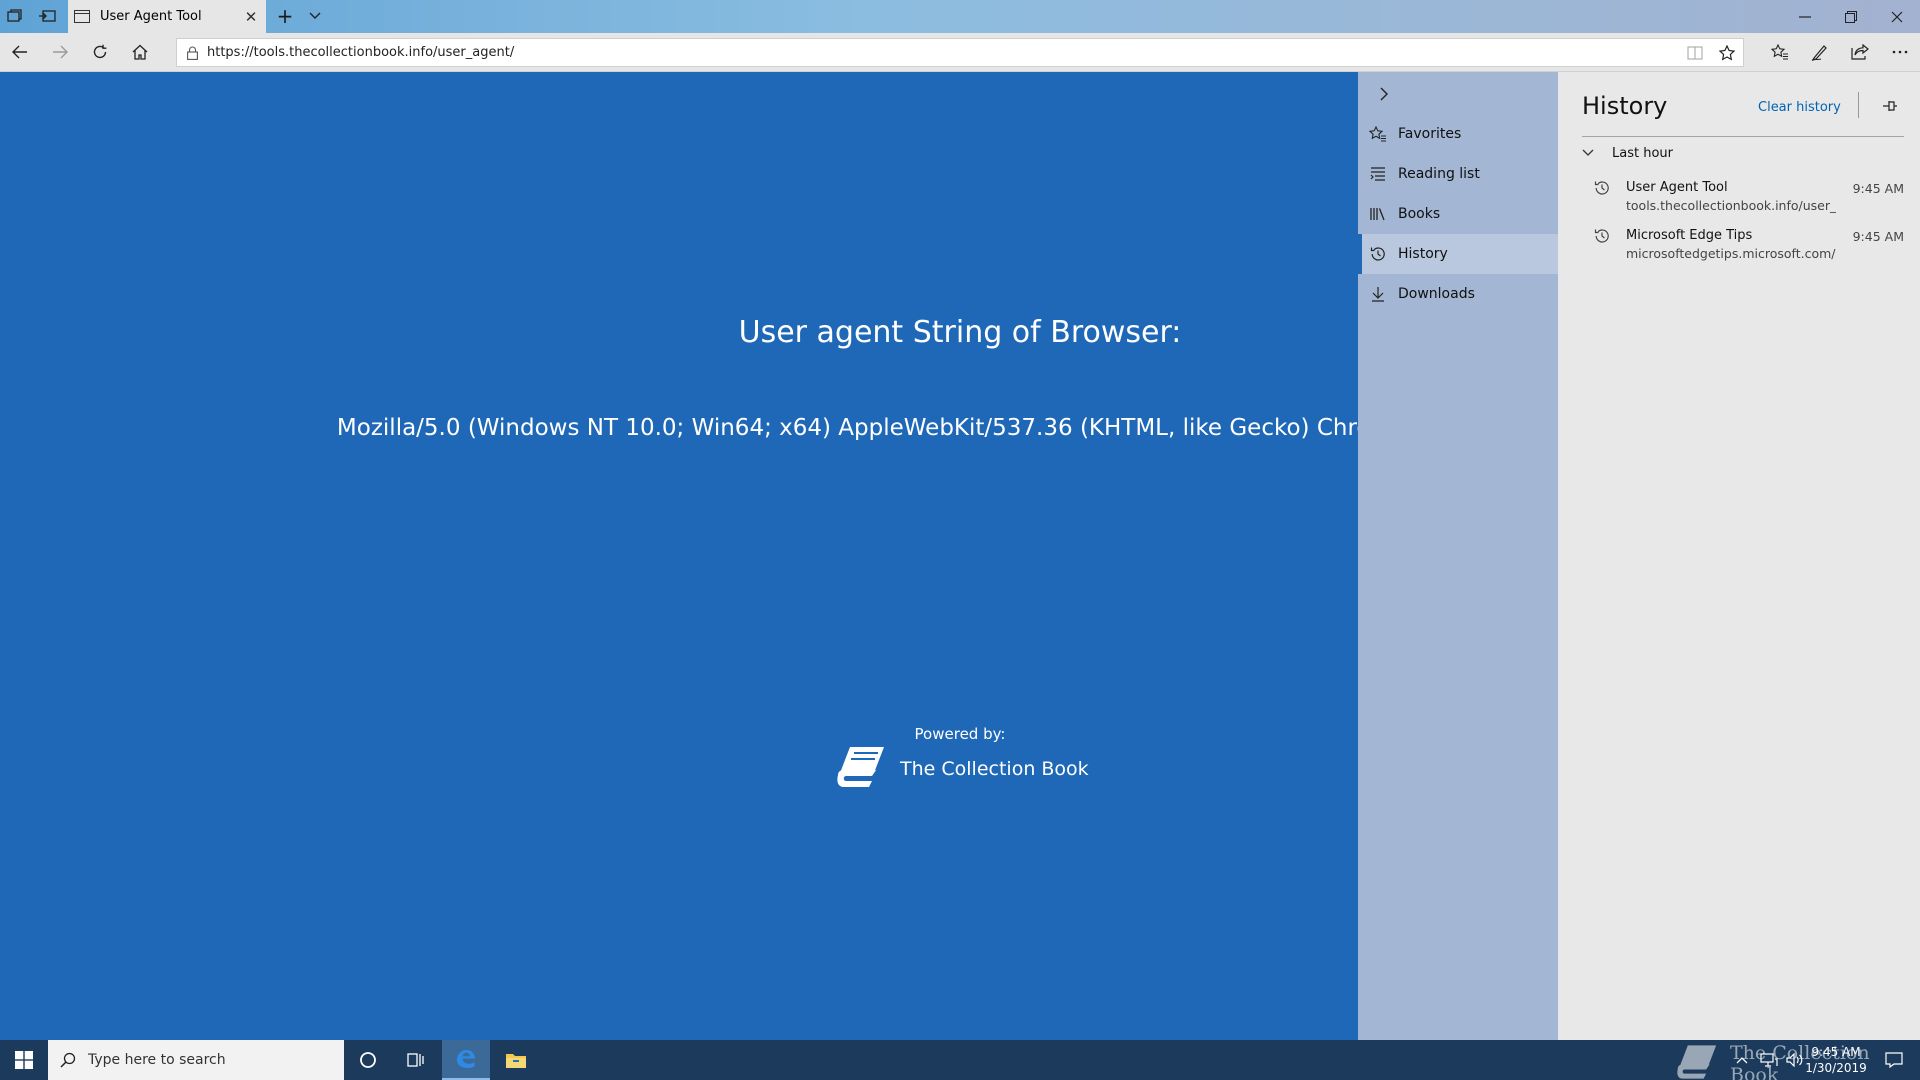  I want to click on chevron-up-icon, so click(1742, 1060).